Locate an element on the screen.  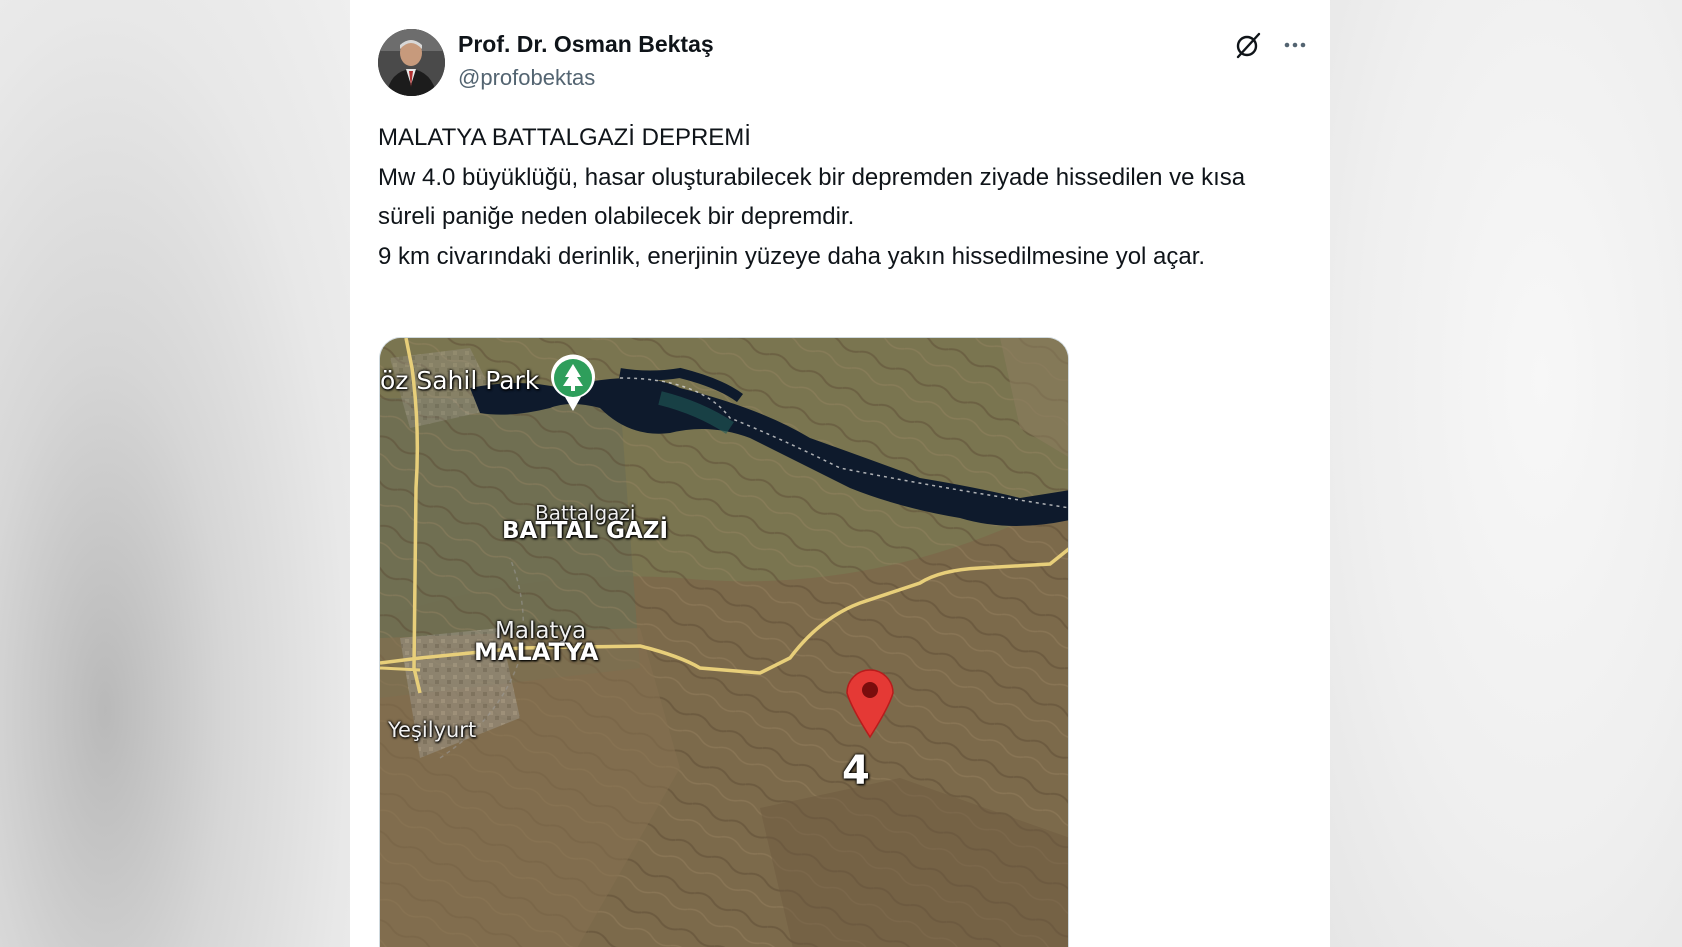
map-label-battalgazi: BATTAL GAZİ is located at coordinates (585, 531).